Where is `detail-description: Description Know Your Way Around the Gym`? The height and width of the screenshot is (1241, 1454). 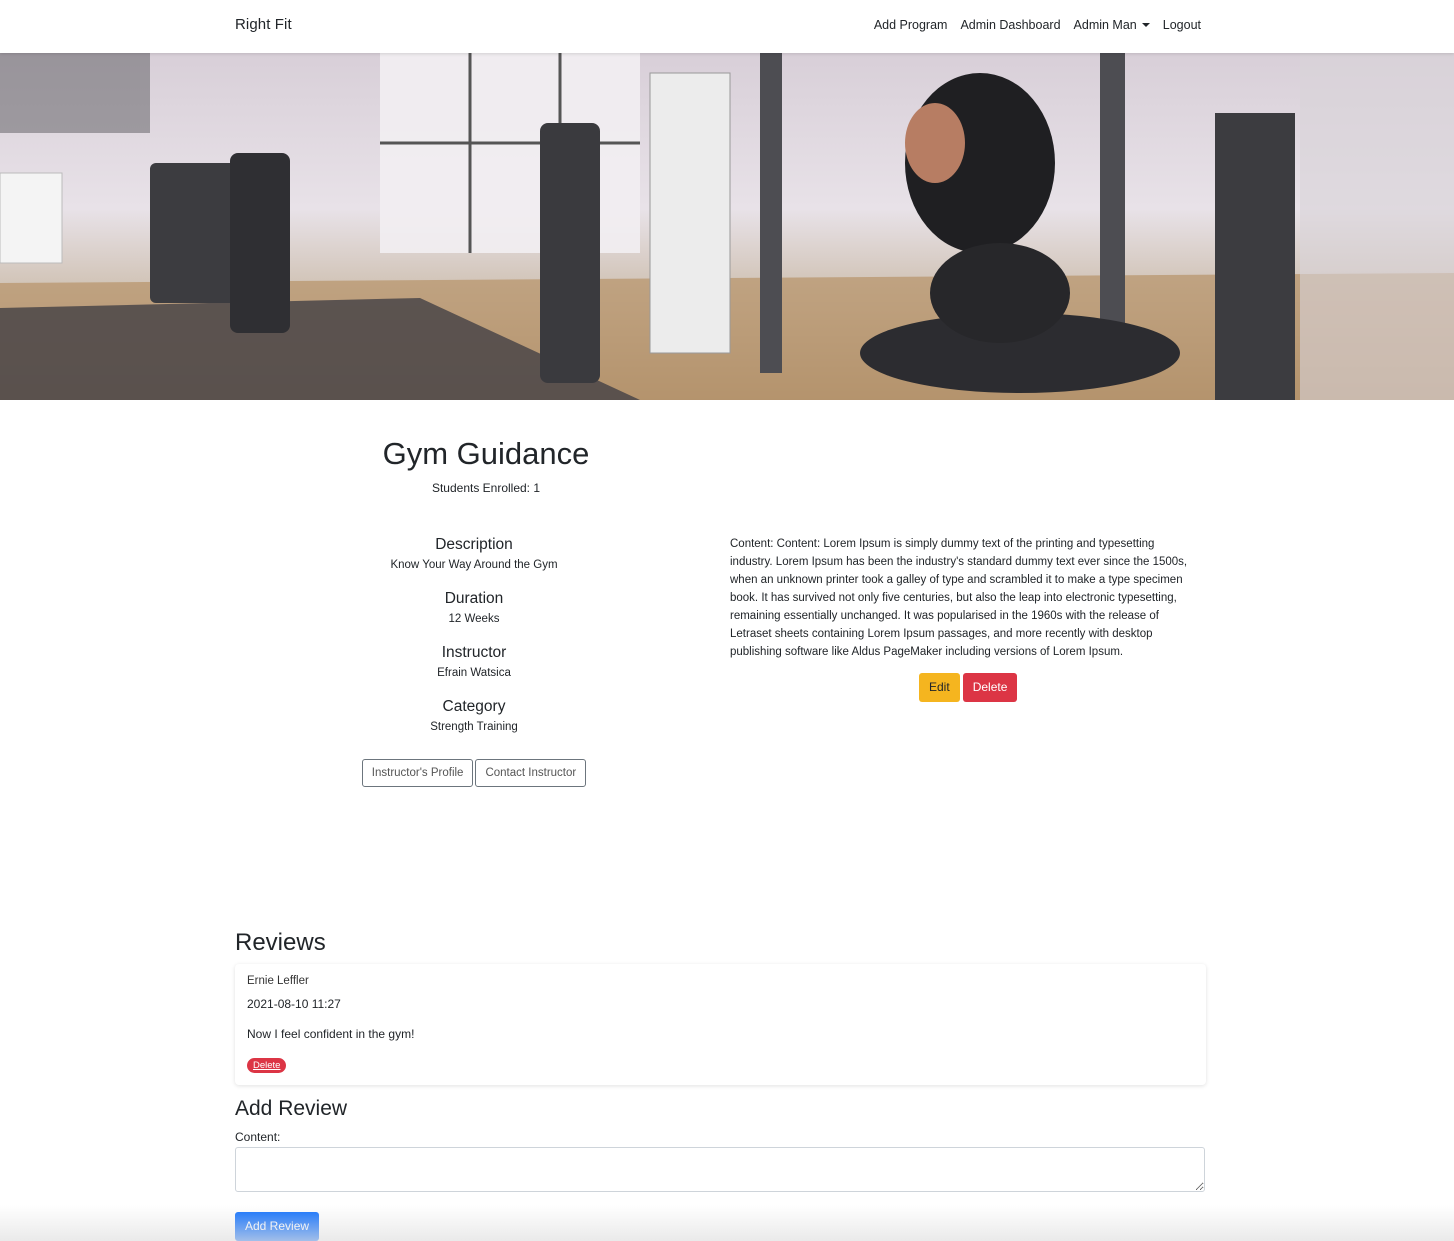
detail-description: Description Know Your Way Around the Gym is located at coordinates (474, 562).